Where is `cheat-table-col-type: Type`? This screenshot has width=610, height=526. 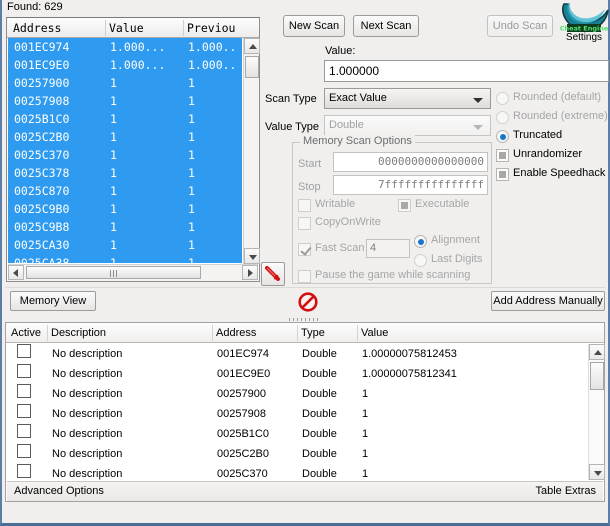
cheat-table-col-type: Type is located at coordinates (313, 333).